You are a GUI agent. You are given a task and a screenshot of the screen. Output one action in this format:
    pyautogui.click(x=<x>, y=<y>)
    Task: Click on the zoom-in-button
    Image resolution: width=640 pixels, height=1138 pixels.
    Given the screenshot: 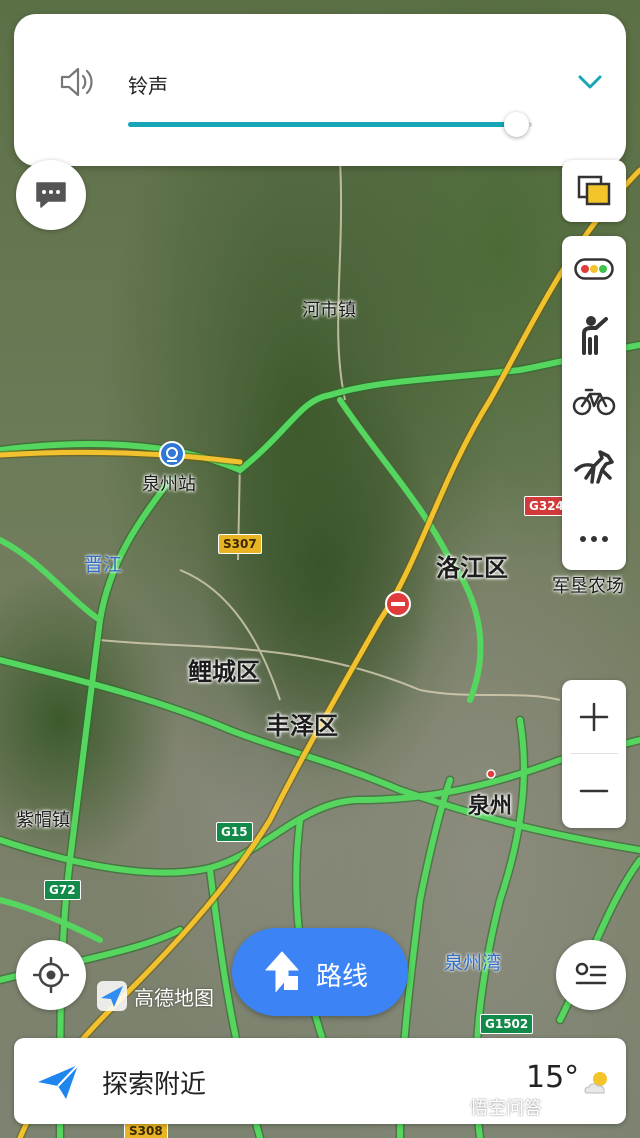 What is the action you would take?
    pyautogui.click(x=594, y=717)
    